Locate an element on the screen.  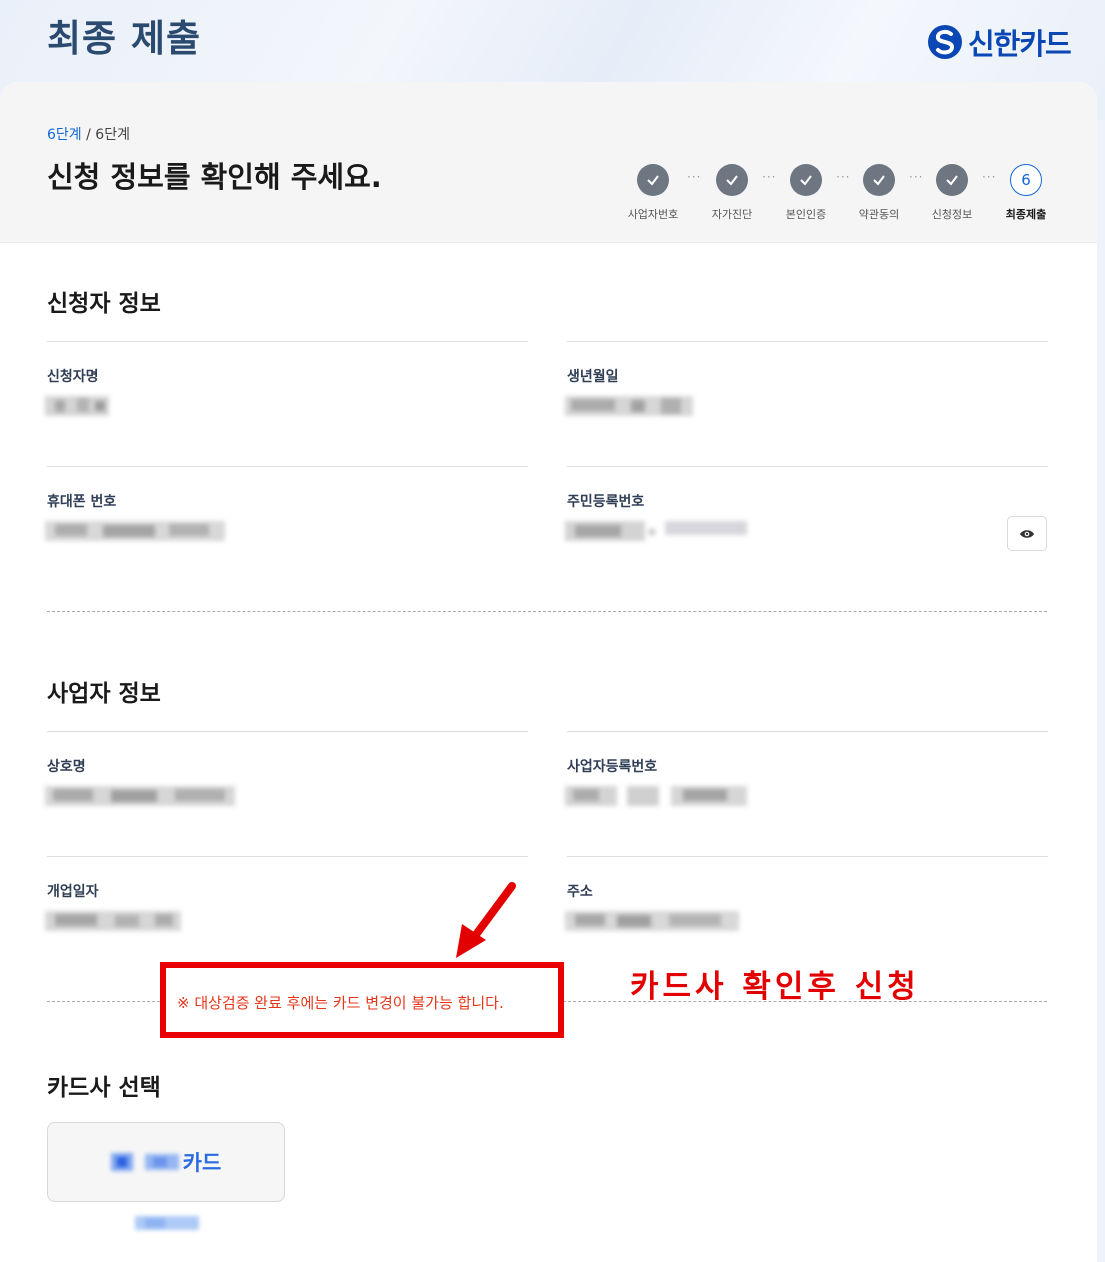
brand-logo: 신한카드 is located at coordinates (999, 42).